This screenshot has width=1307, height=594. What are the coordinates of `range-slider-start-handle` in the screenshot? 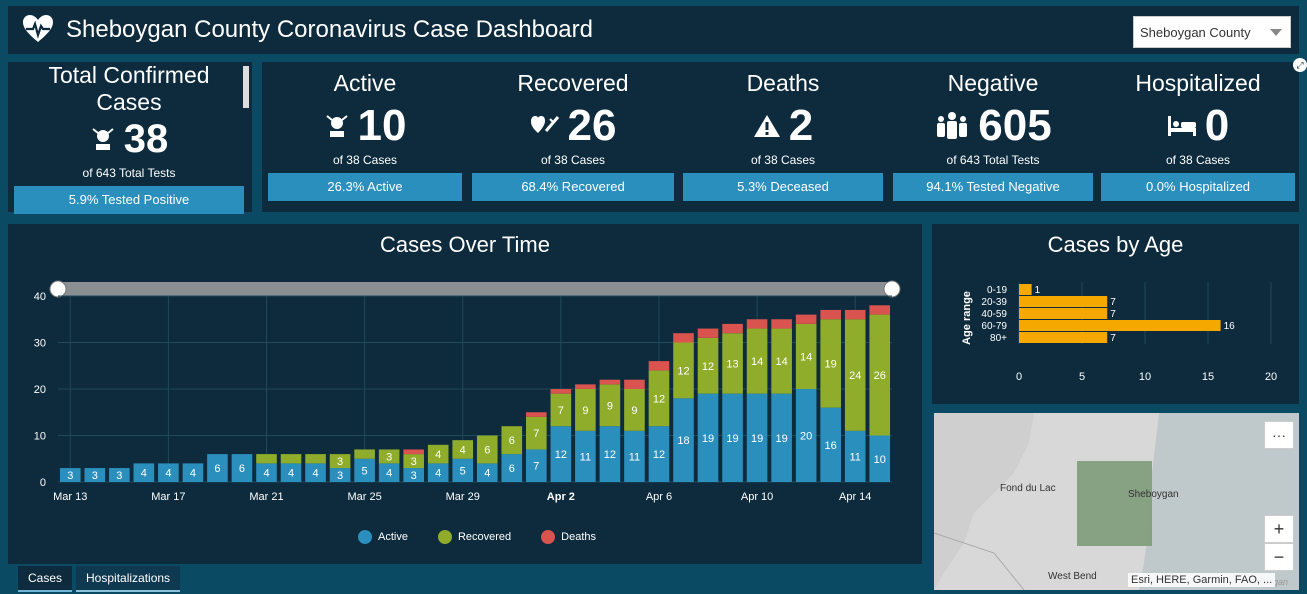 It's located at (58, 289).